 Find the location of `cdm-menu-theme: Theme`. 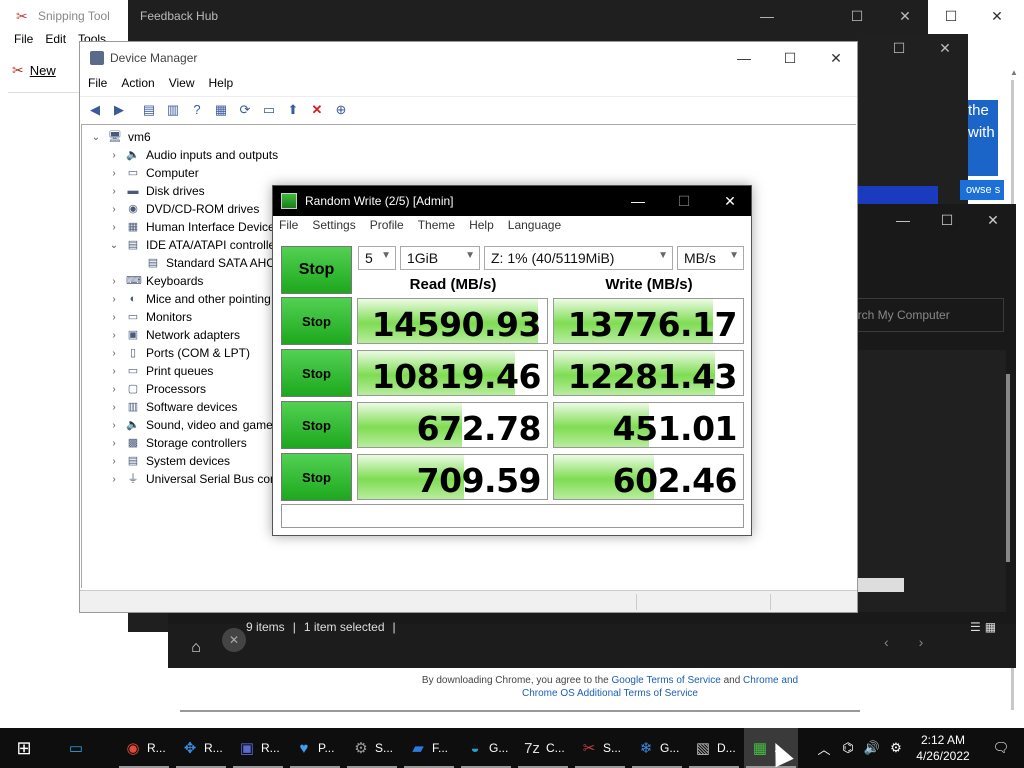

cdm-menu-theme: Theme is located at coordinates (436, 227).